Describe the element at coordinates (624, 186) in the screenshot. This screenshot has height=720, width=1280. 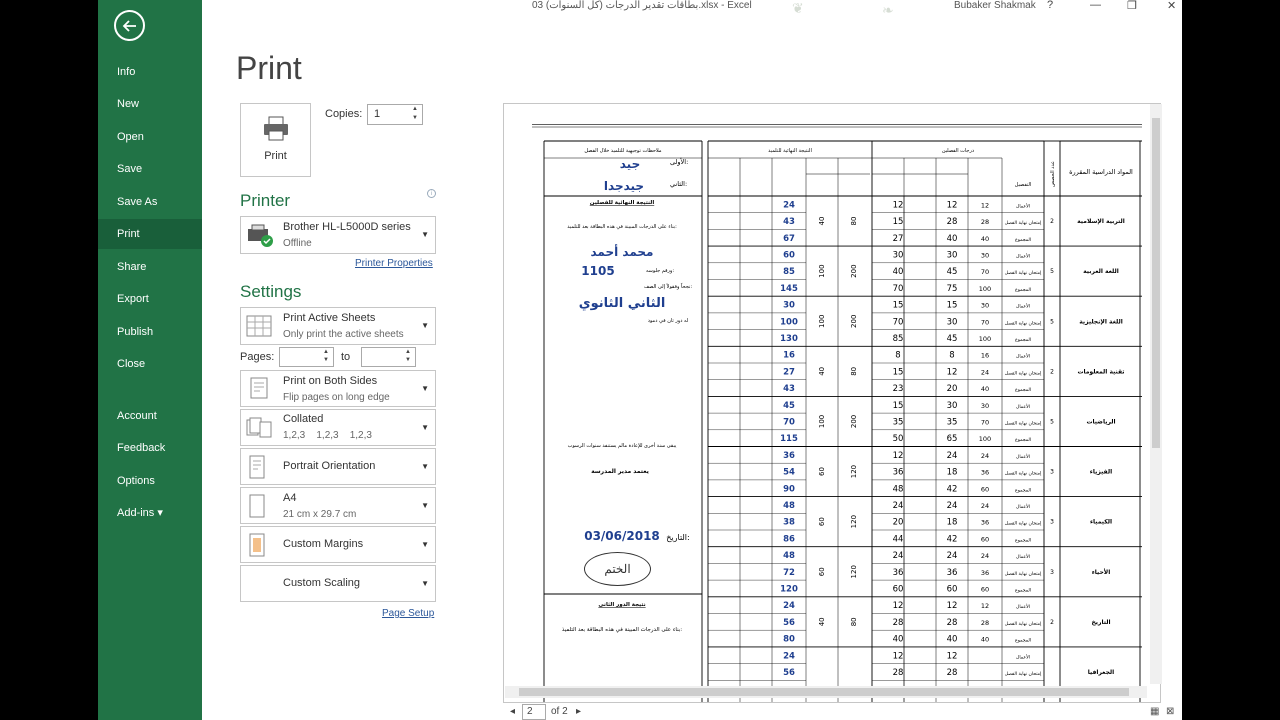
I see `rating-value-2: جيدجدا` at that location.